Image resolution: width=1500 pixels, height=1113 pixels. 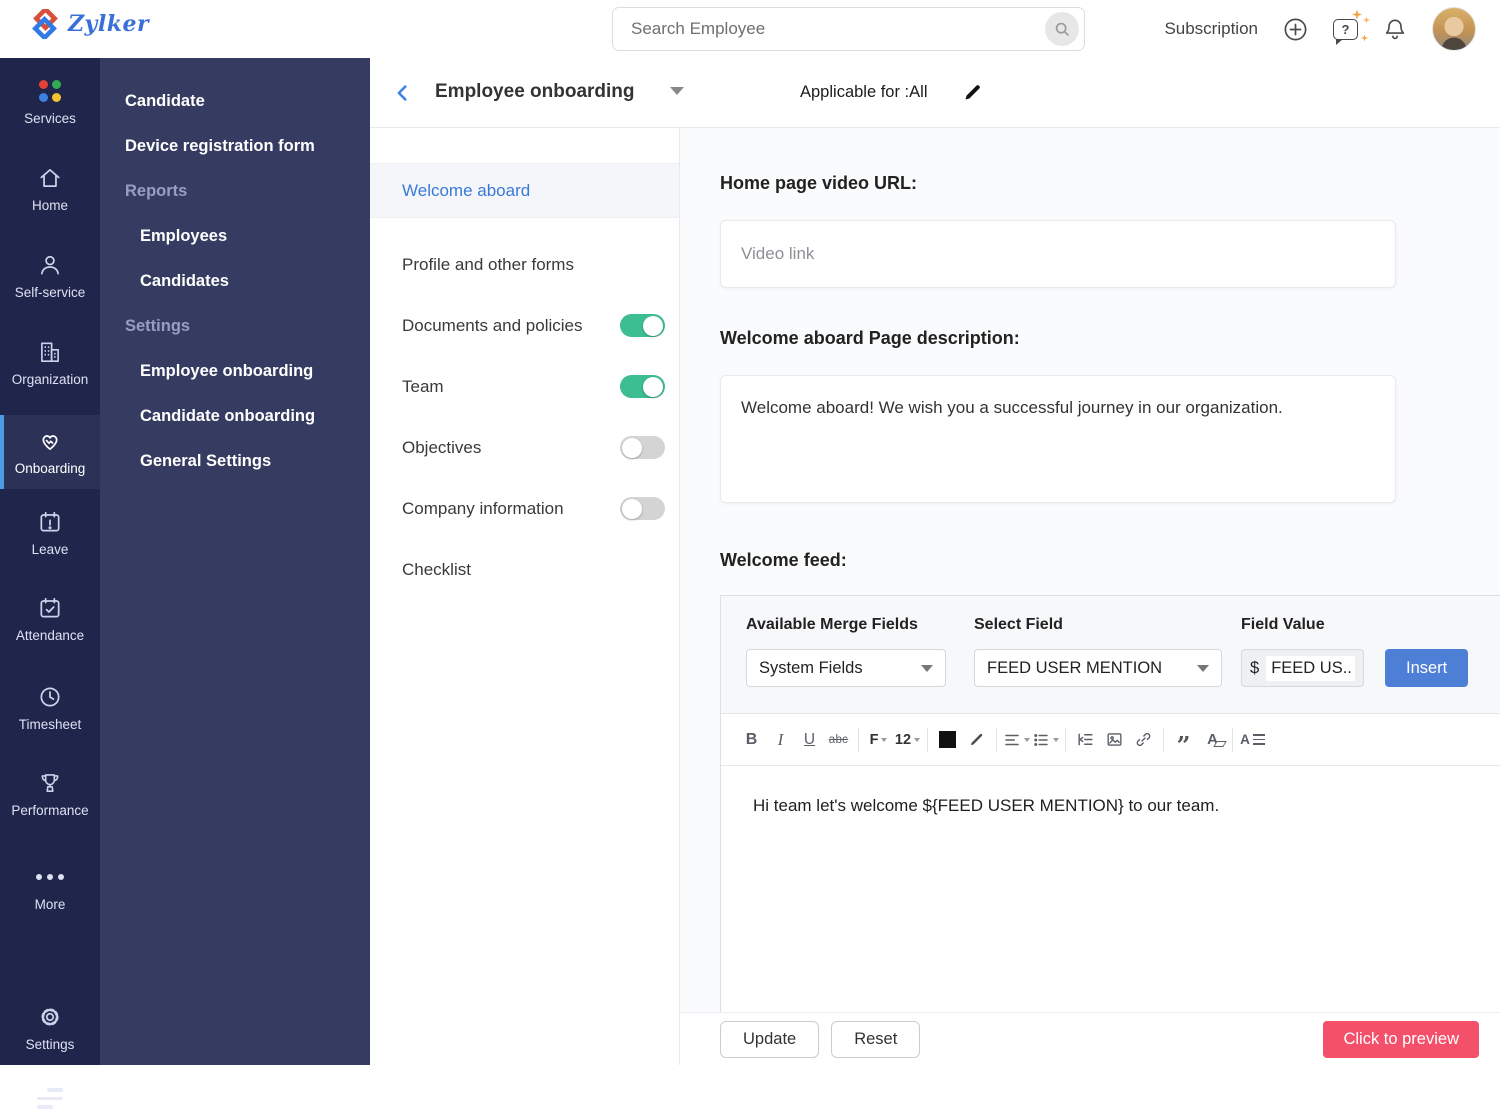 What do you see at coordinates (642, 447) in the screenshot?
I see `objectives-toggle` at bounding box center [642, 447].